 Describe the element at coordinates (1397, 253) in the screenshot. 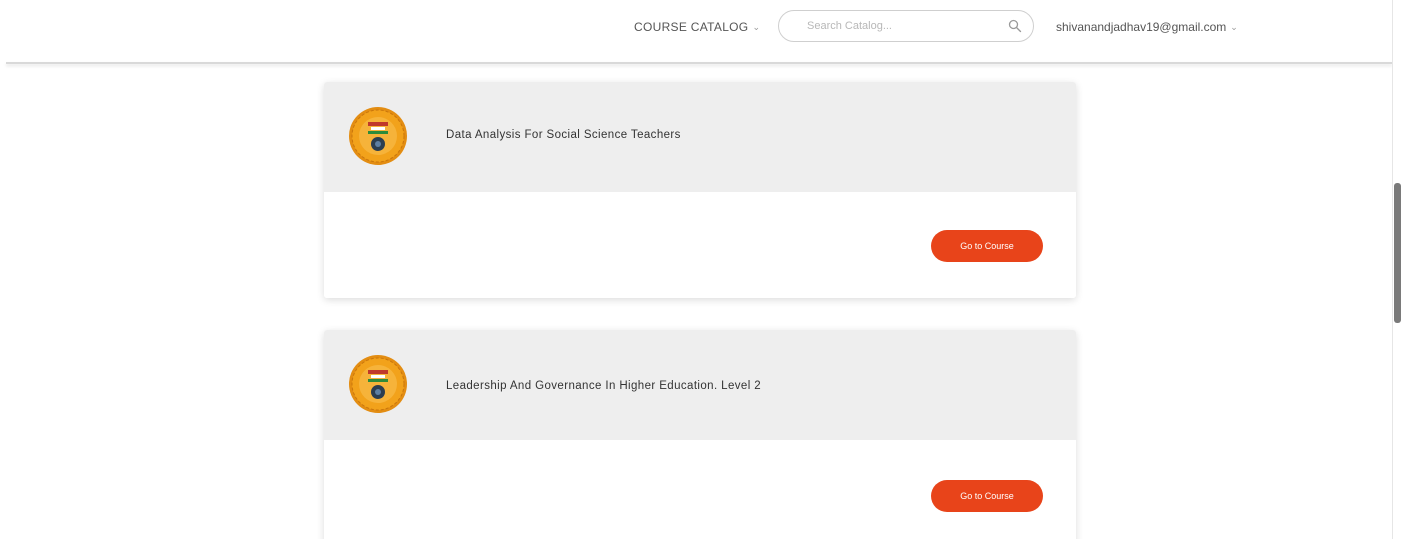

I see `scrollbar-thumb` at that location.